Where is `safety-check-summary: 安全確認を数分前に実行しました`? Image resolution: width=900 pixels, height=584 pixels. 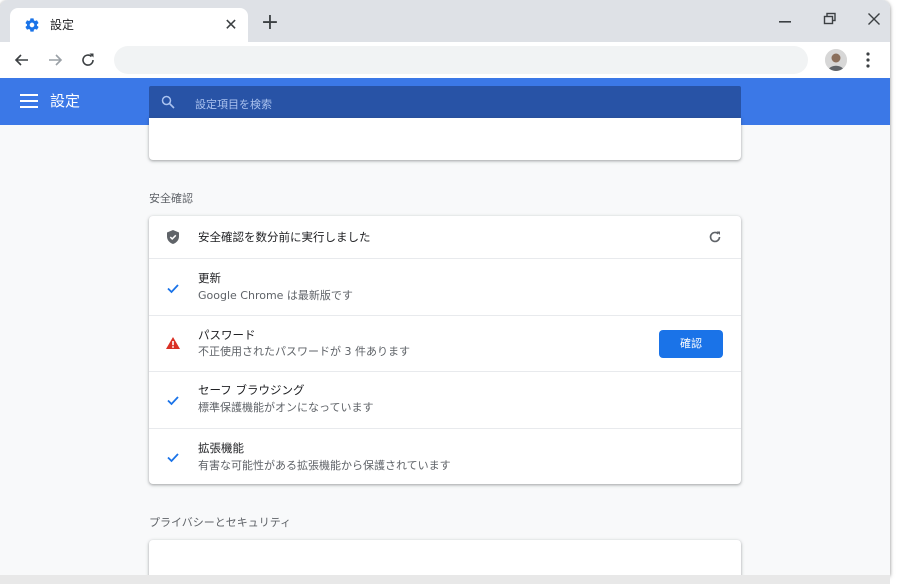
safety-check-summary: 安全確認を数分前に実行しました is located at coordinates (284, 237).